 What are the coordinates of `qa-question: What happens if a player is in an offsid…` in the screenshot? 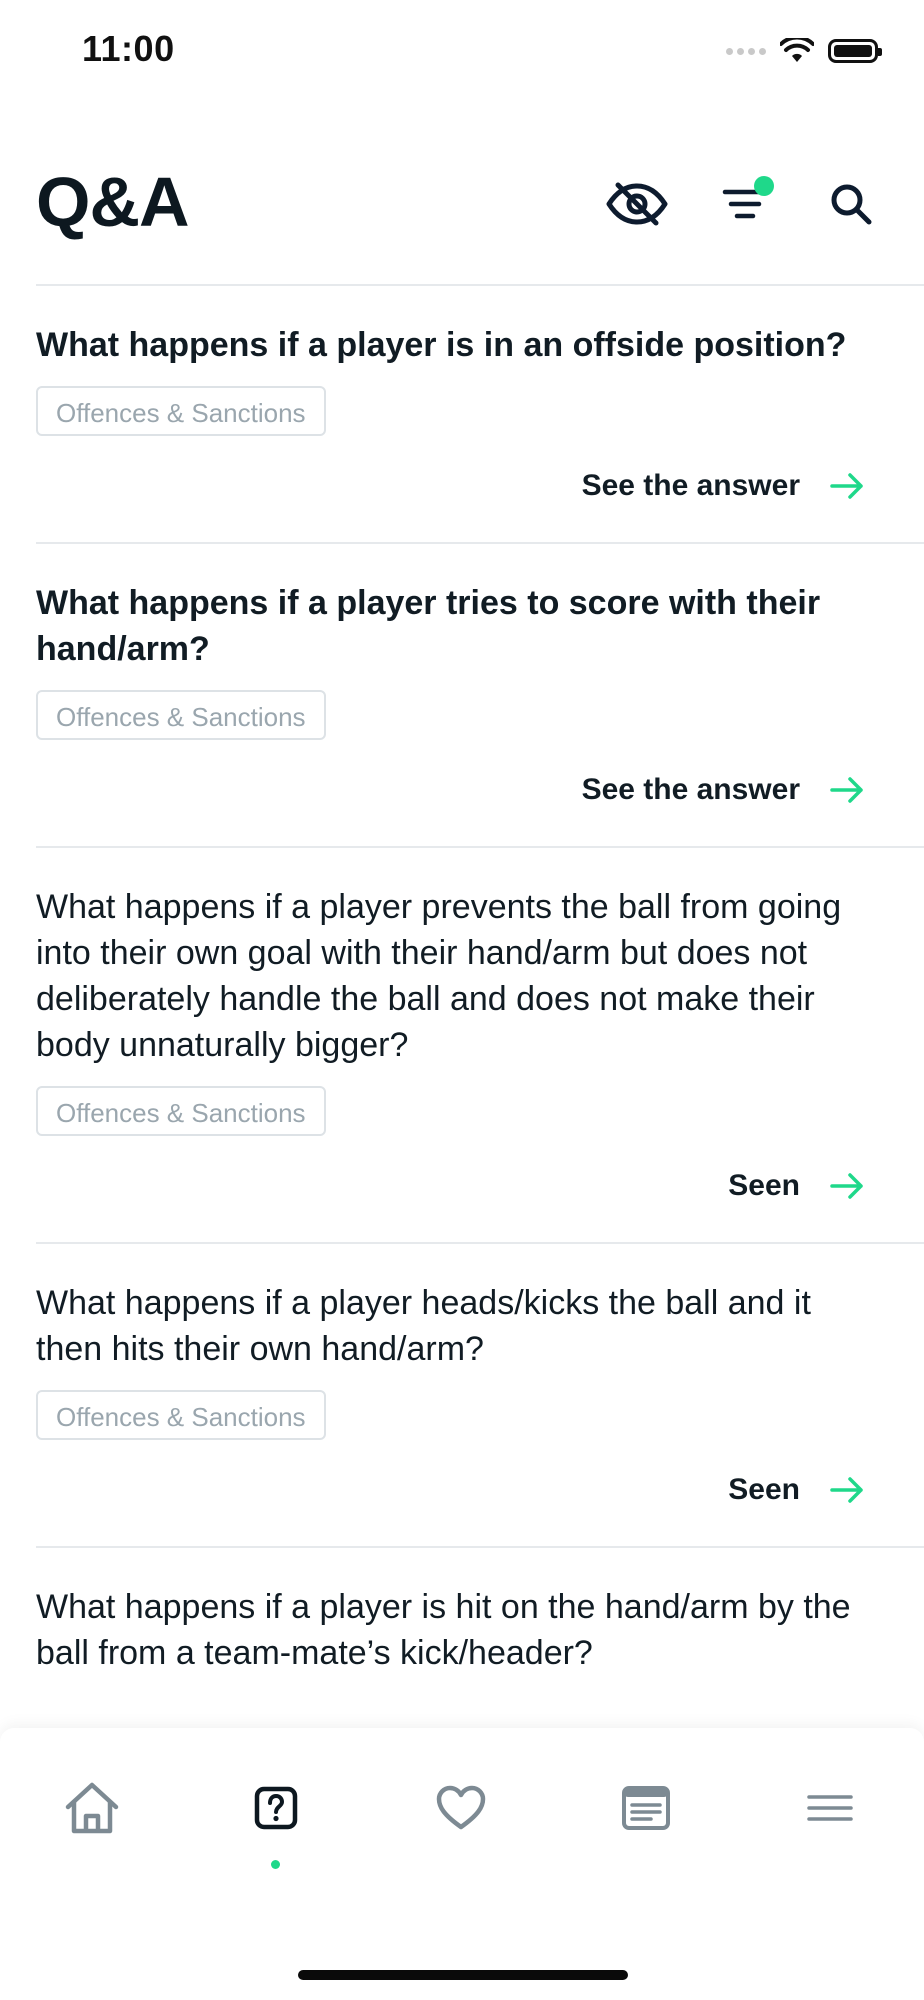 It's located at (441, 345).